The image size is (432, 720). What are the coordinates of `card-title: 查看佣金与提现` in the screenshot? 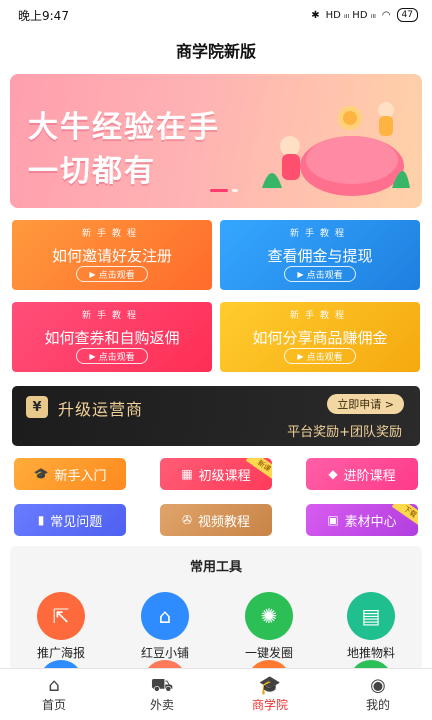 It's located at (320, 256).